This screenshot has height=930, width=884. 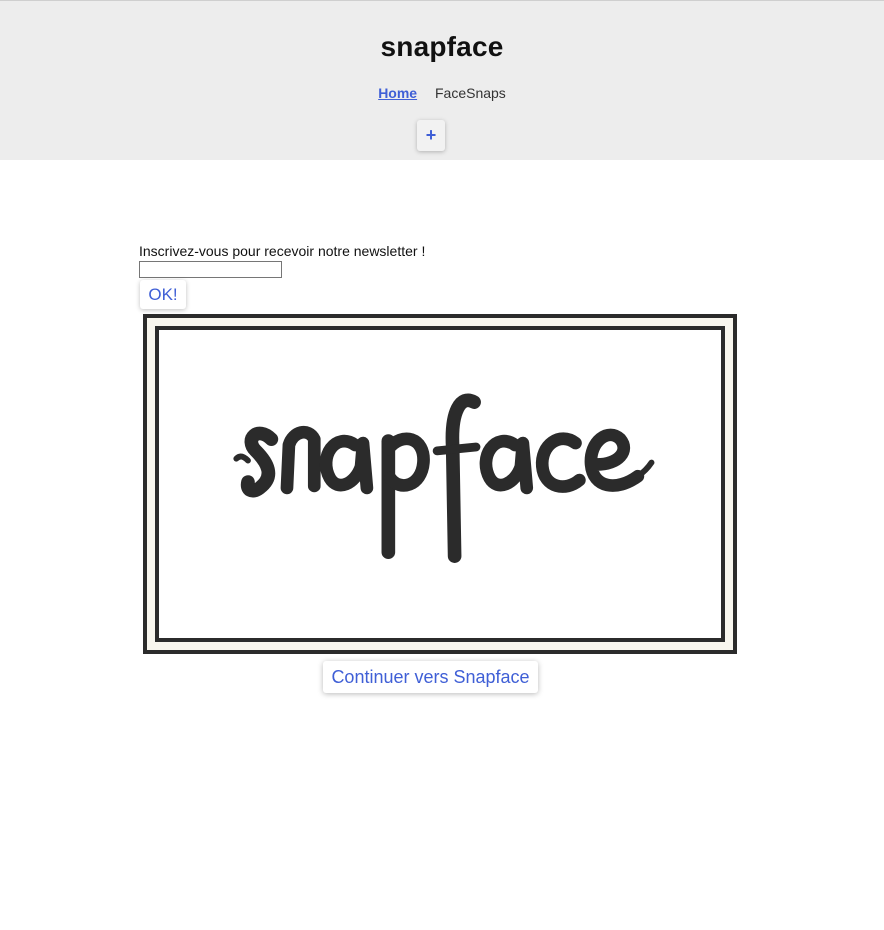 What do you see at coordinates (210, 269) in the screenshot?
I see `newsletter-email-input` at bounding box center [210, 269].